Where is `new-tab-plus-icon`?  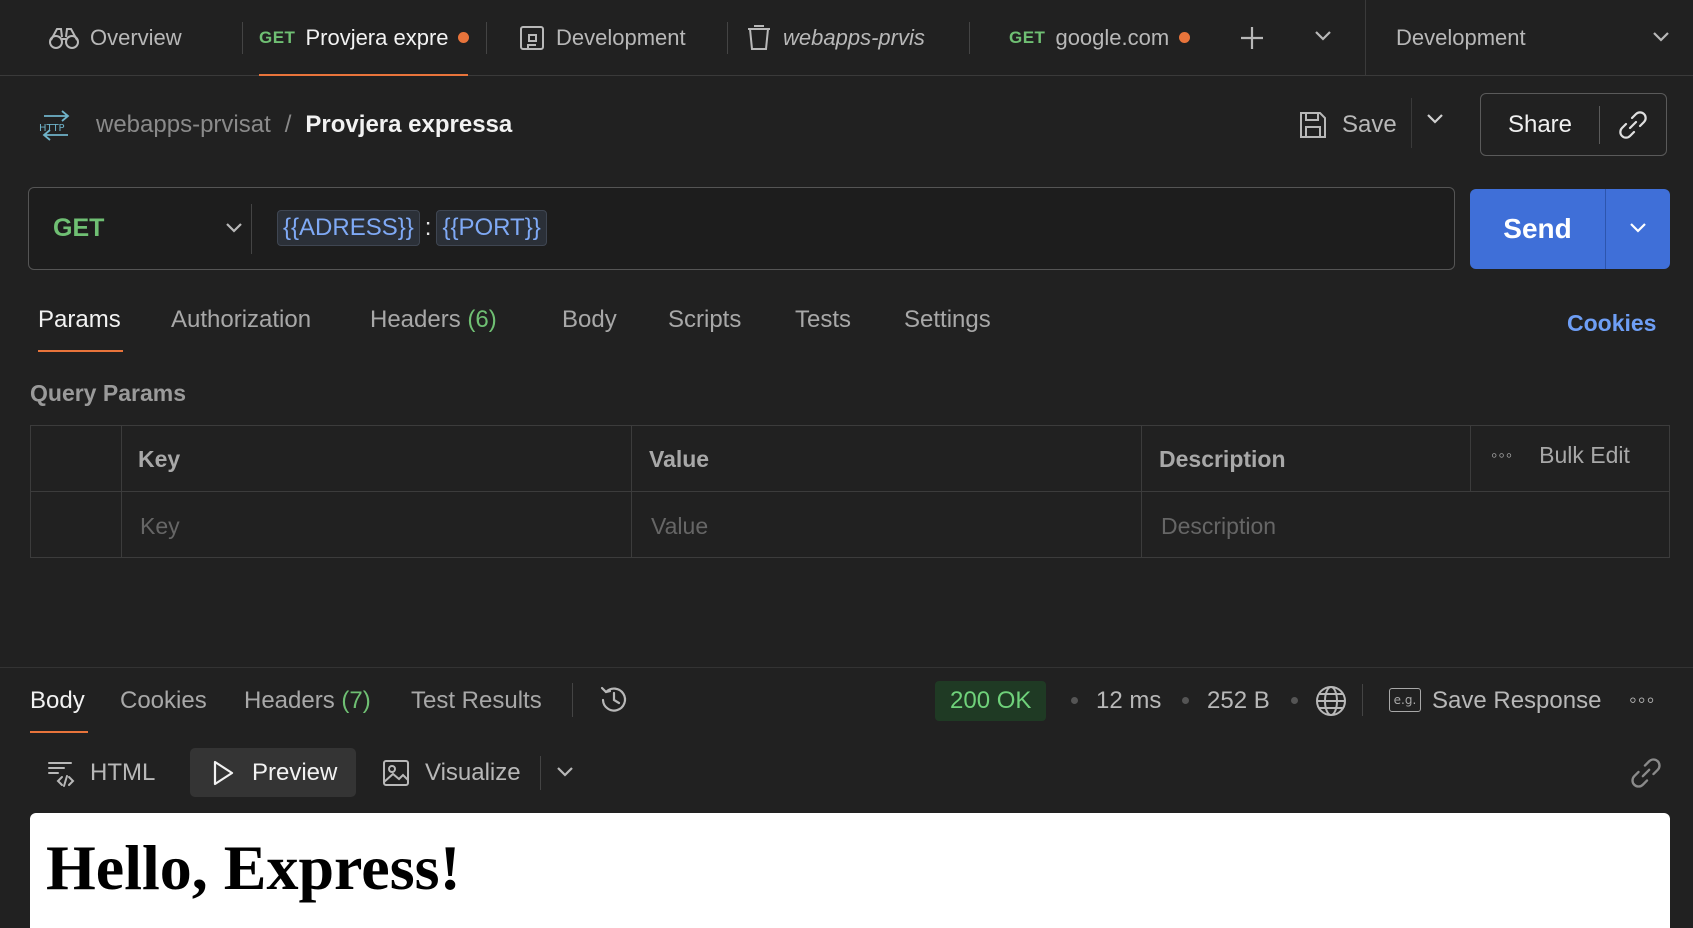
new-tab-plus-icon is located at coordinates (1252, 38).